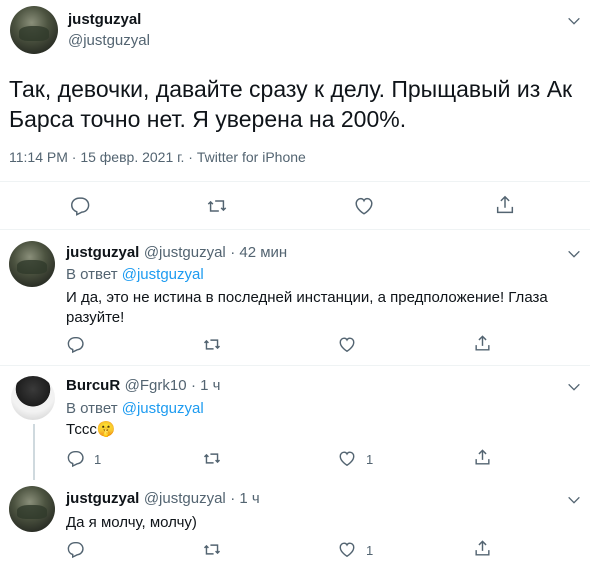  I want to click on reply-text: Тссс, so click(81, 429).